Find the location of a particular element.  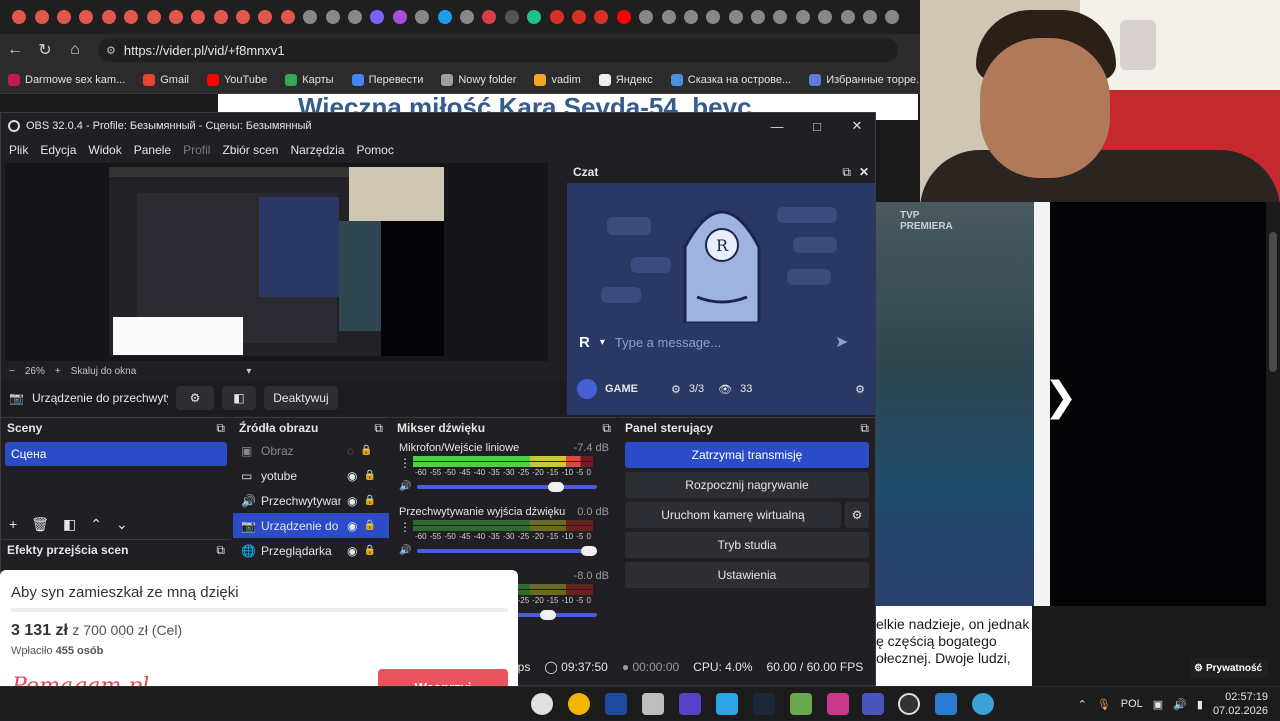

virtual-camera-button: Uruchom kamerę wirtualną is located at coordinates (733, 515).